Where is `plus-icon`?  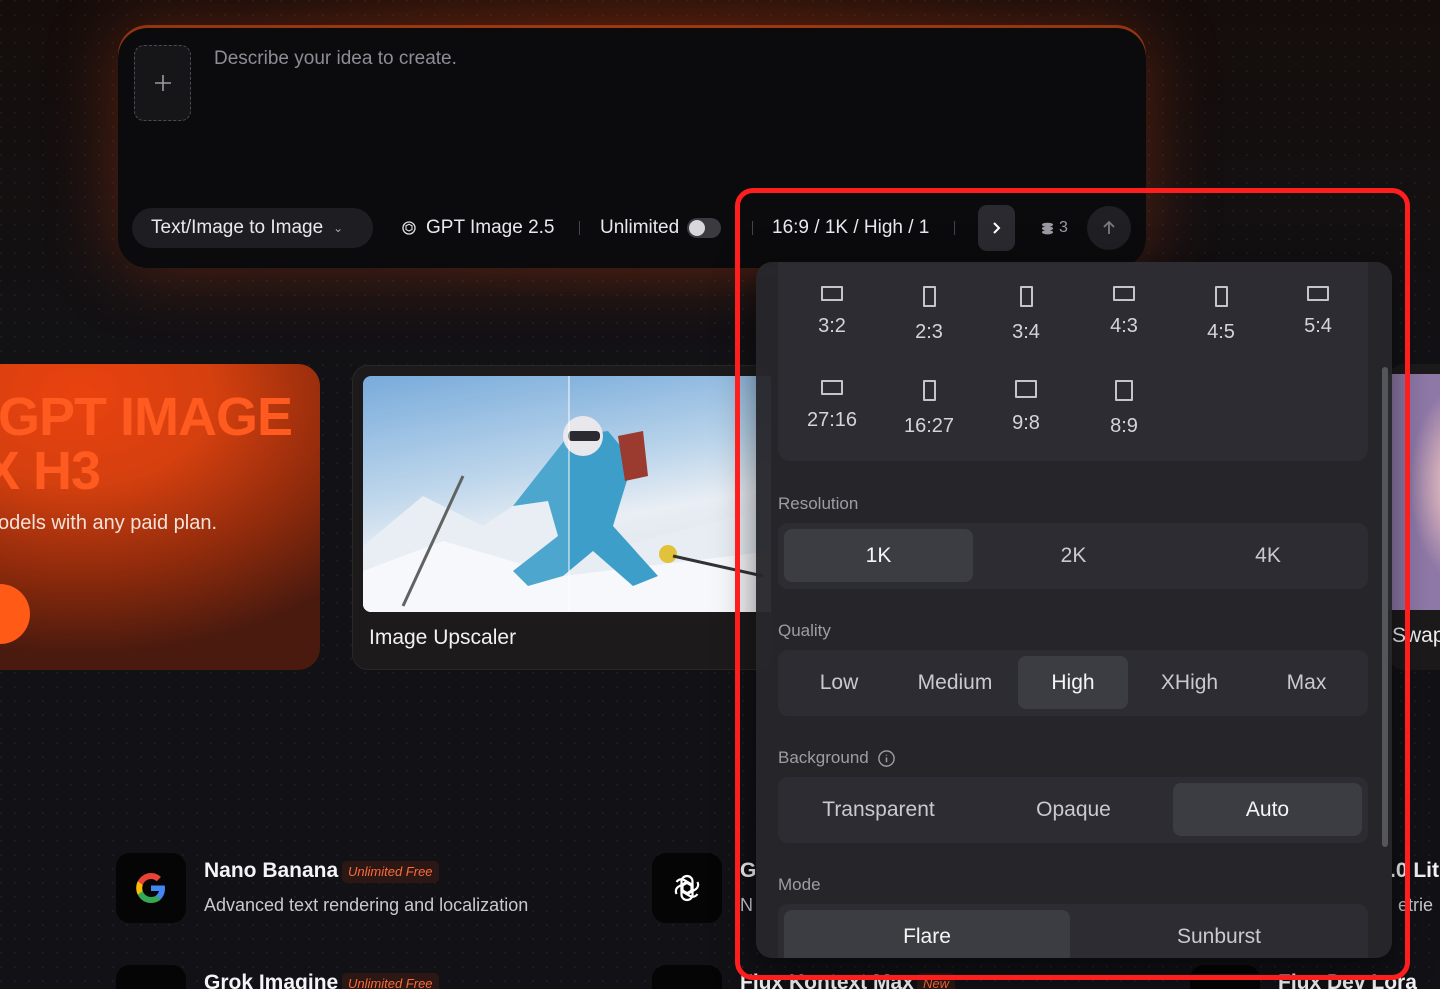 plus-icon is located at coordinates (162, 83).